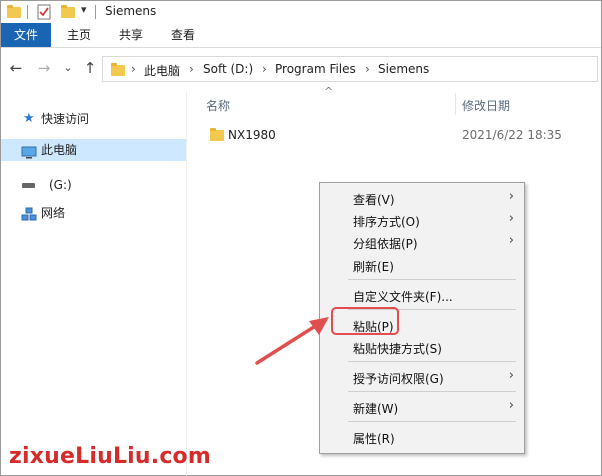  Describe the element at coordinates (93, 119) in the screenshot. I see `sidebar-item-quick-access: ★ 快速访问` at that location.